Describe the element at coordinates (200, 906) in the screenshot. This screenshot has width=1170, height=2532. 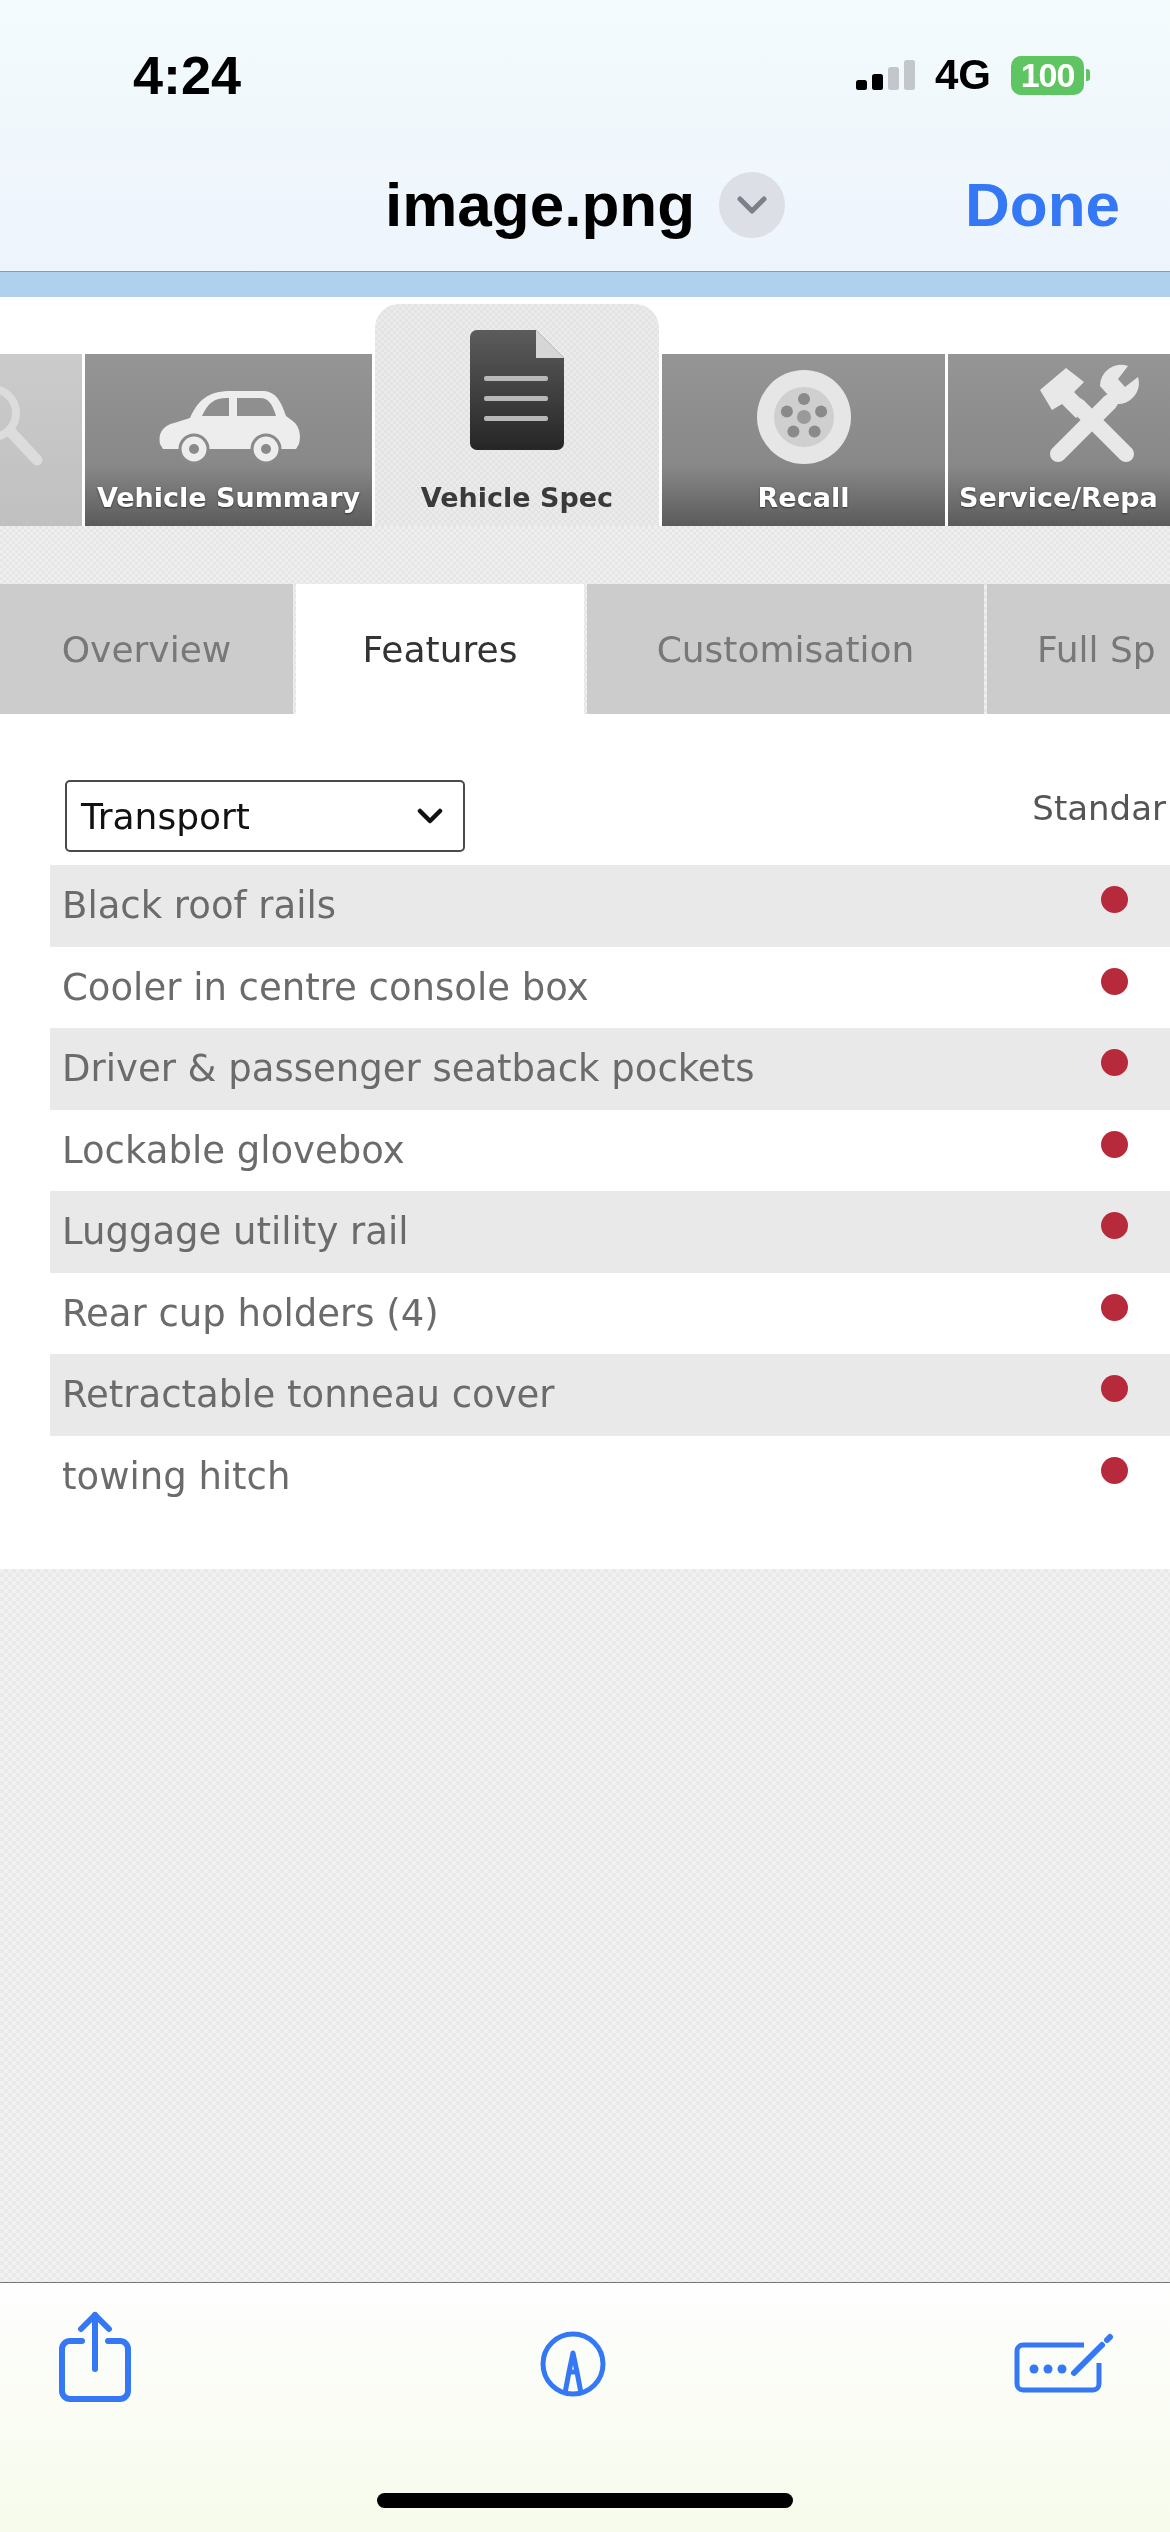
I see `feature-name: Black roof rails` at that location.